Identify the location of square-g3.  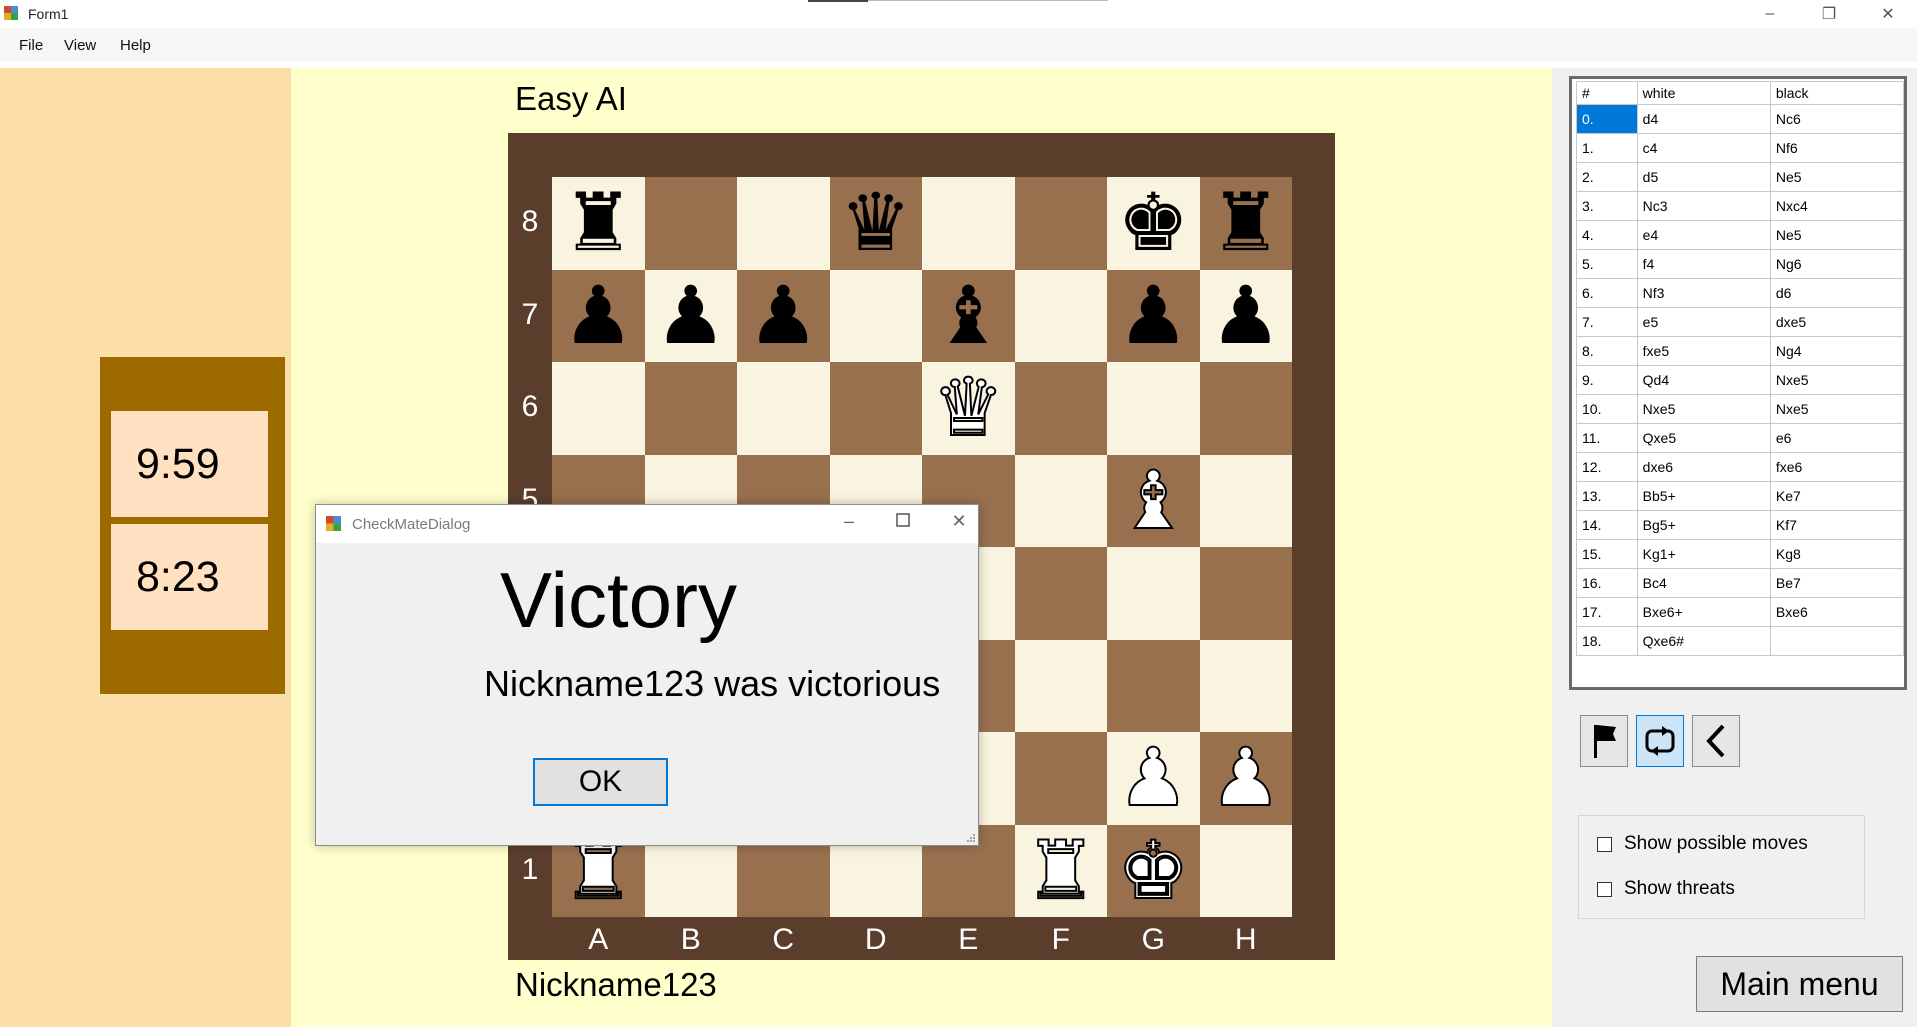
(1153, 685).